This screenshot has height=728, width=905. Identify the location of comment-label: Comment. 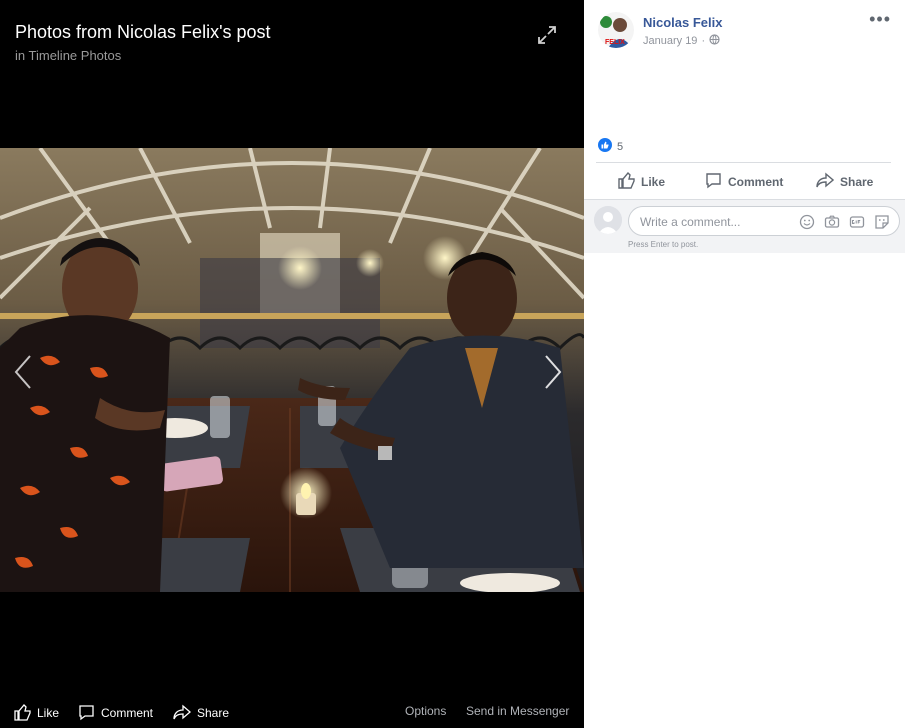
(756, 182).